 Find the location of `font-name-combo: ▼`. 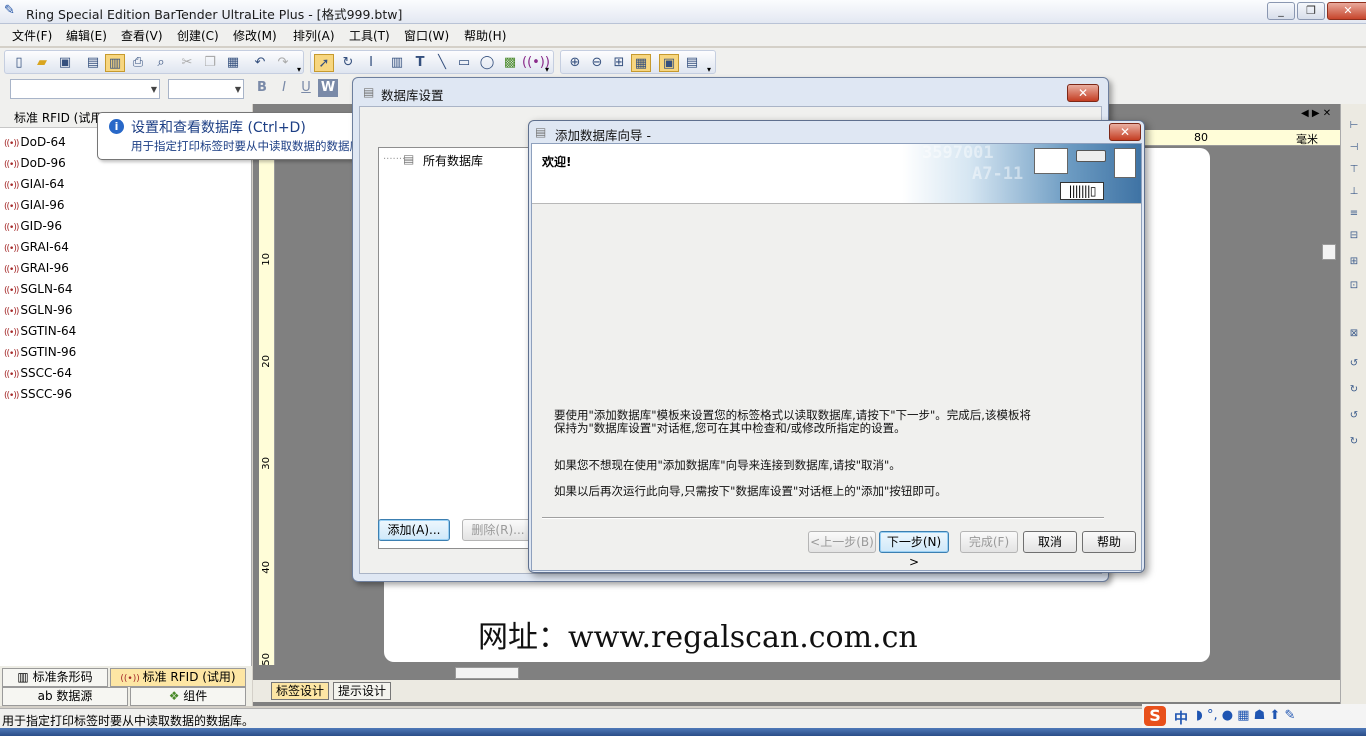

font-name-combo: ▼ is located at coordinates (85, 89).